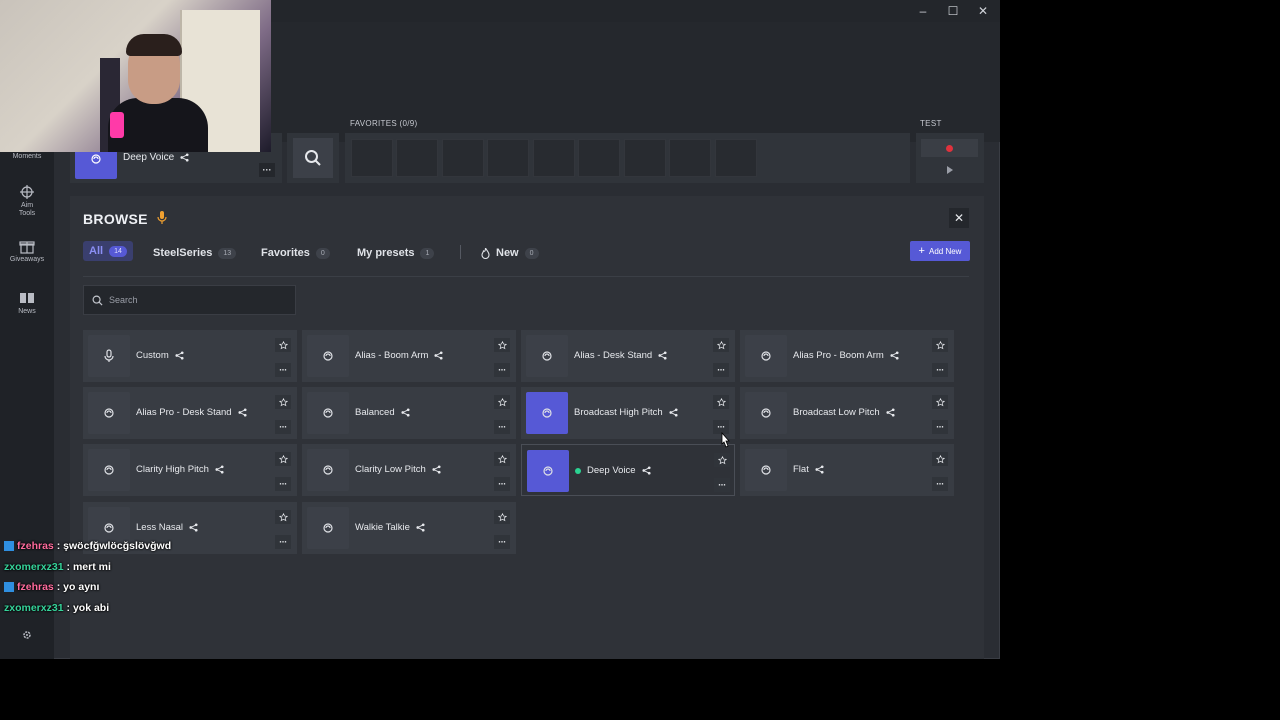 The width and height of the screenshot is (1280, 720). I want to click on preset-name: Less Nasal, so click(167, 527).